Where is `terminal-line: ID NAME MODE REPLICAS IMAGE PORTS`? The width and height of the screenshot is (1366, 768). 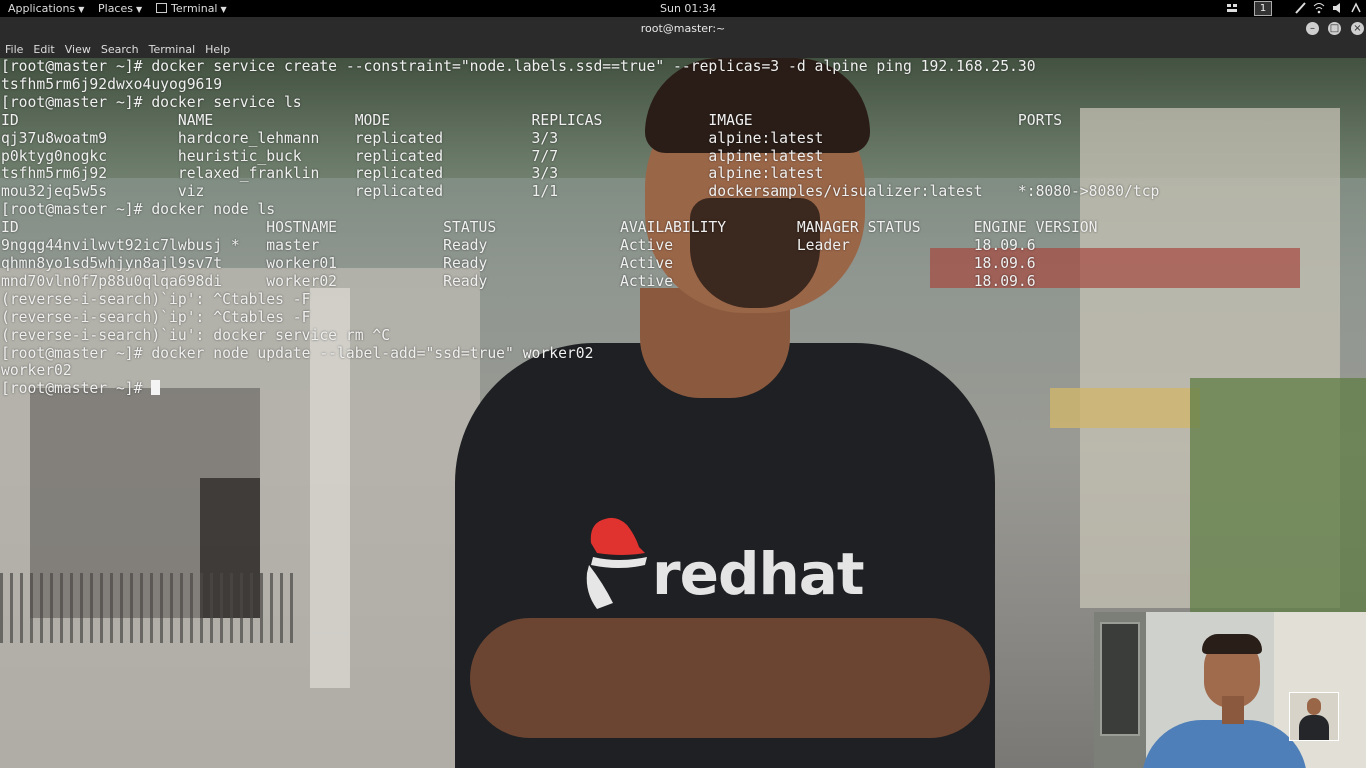 terminal-line: ID NAME MODE REPLICAS IMAGE PORTS is located at coordinates (532, 120).